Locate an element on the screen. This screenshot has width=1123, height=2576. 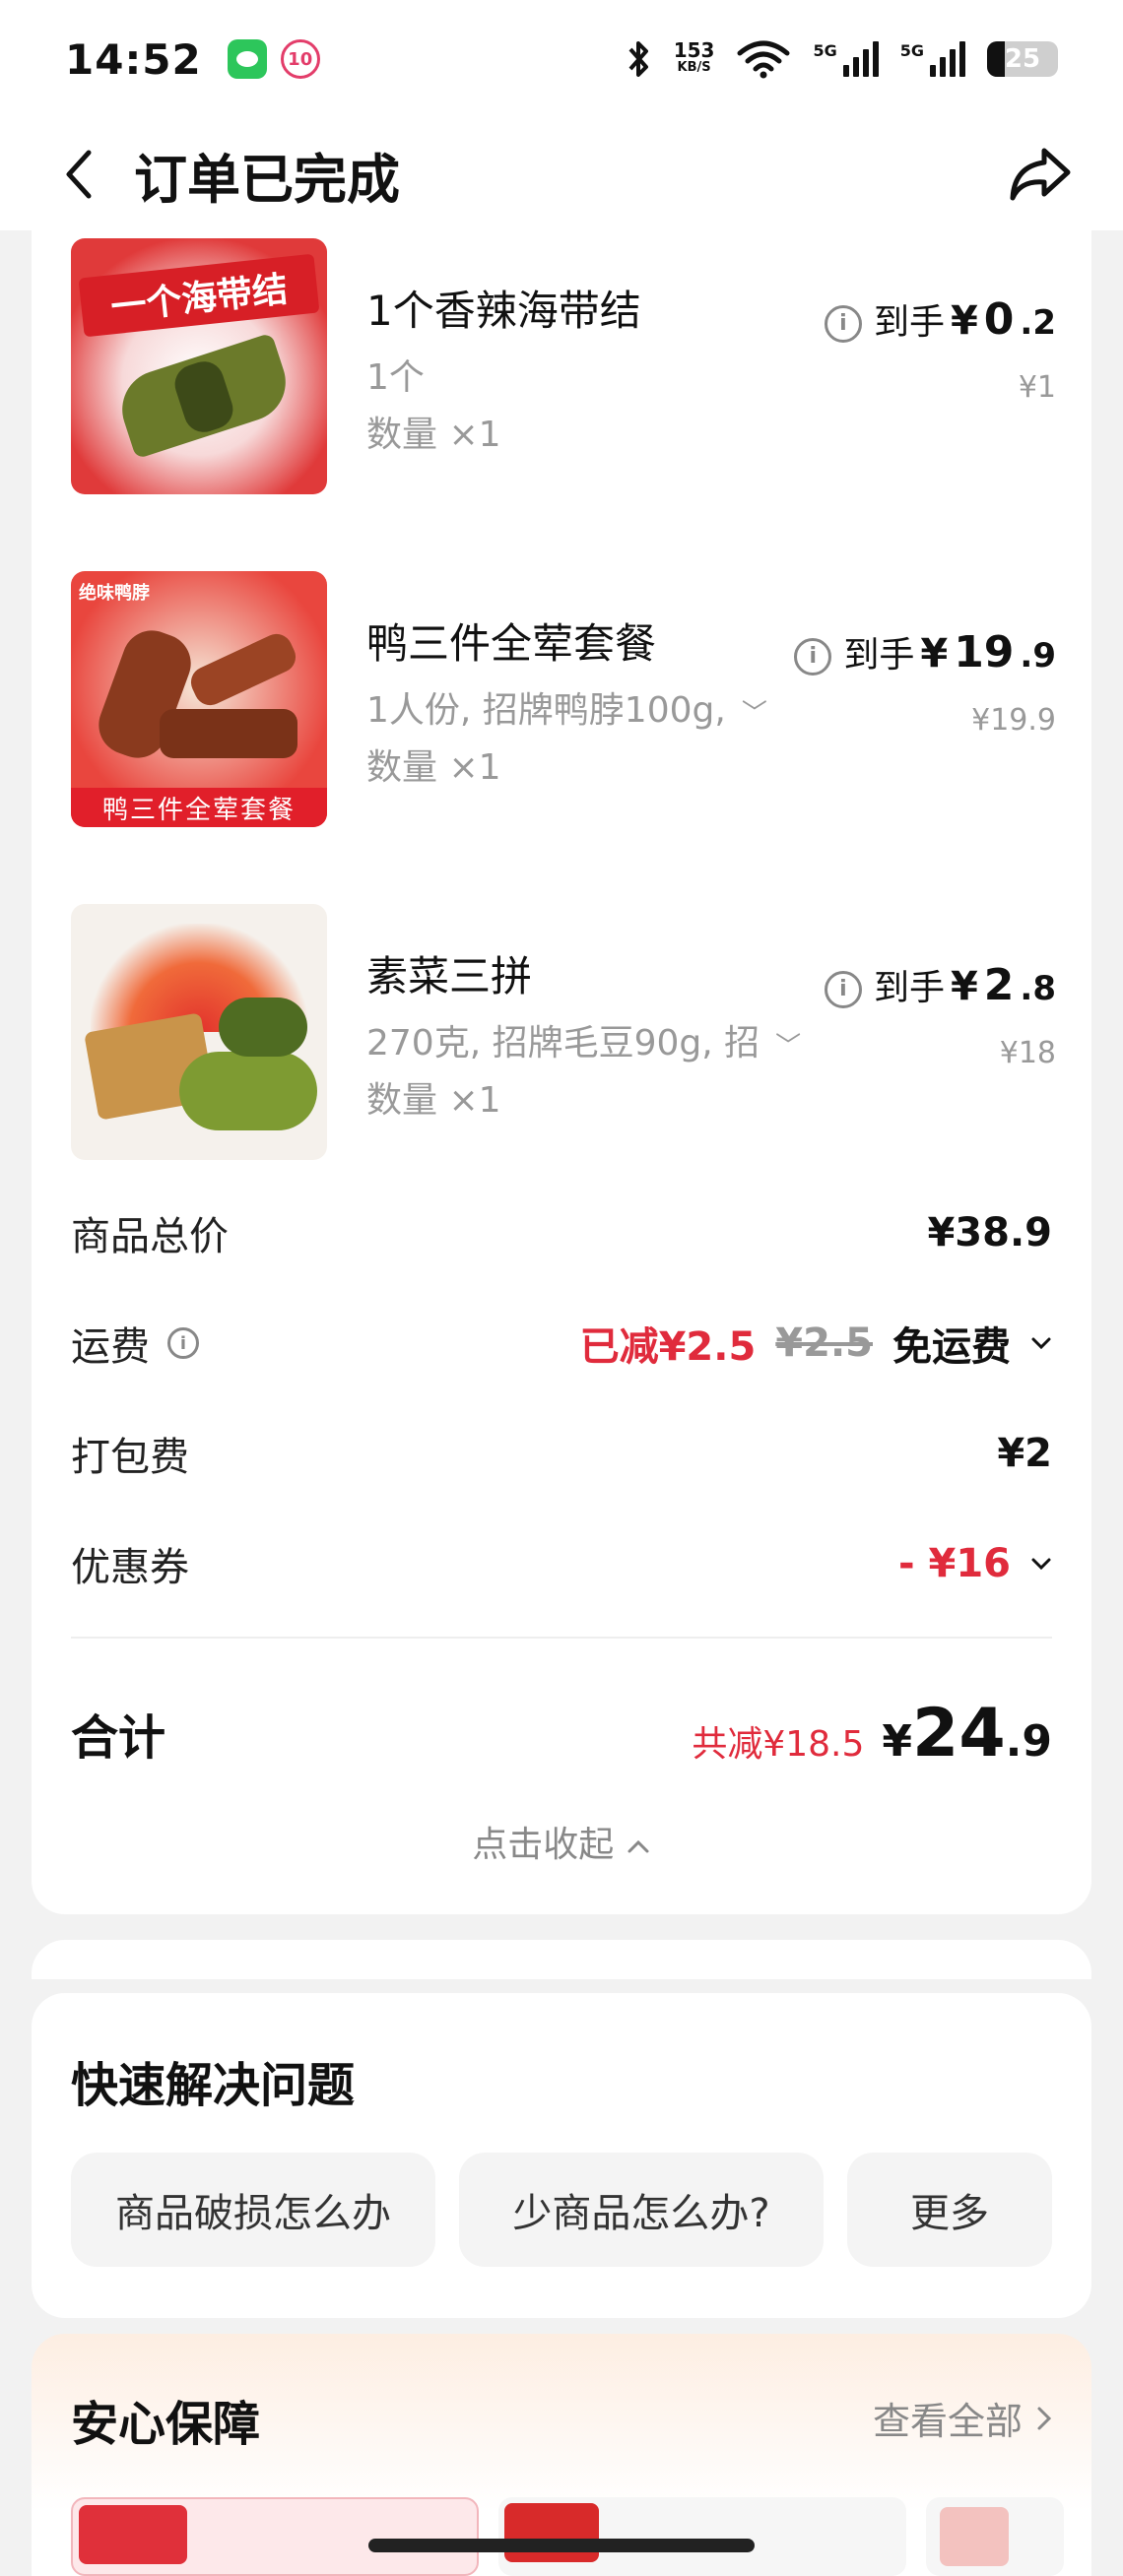
product-image: 绝味鸭脖 鸭三件全荤套餐 is located at coordinates (199, 699).